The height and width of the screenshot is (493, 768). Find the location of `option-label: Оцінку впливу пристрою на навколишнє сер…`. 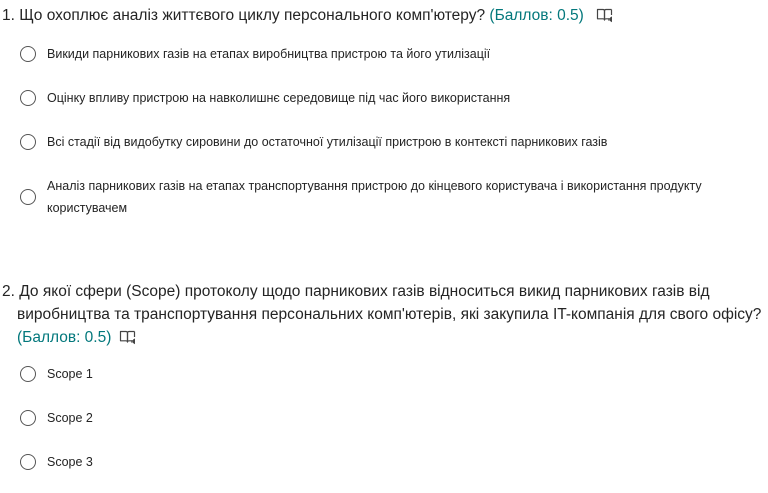

option-label: Оцінку впливу пристрою на навколишнє сер… is located at coordinates (279, 98).